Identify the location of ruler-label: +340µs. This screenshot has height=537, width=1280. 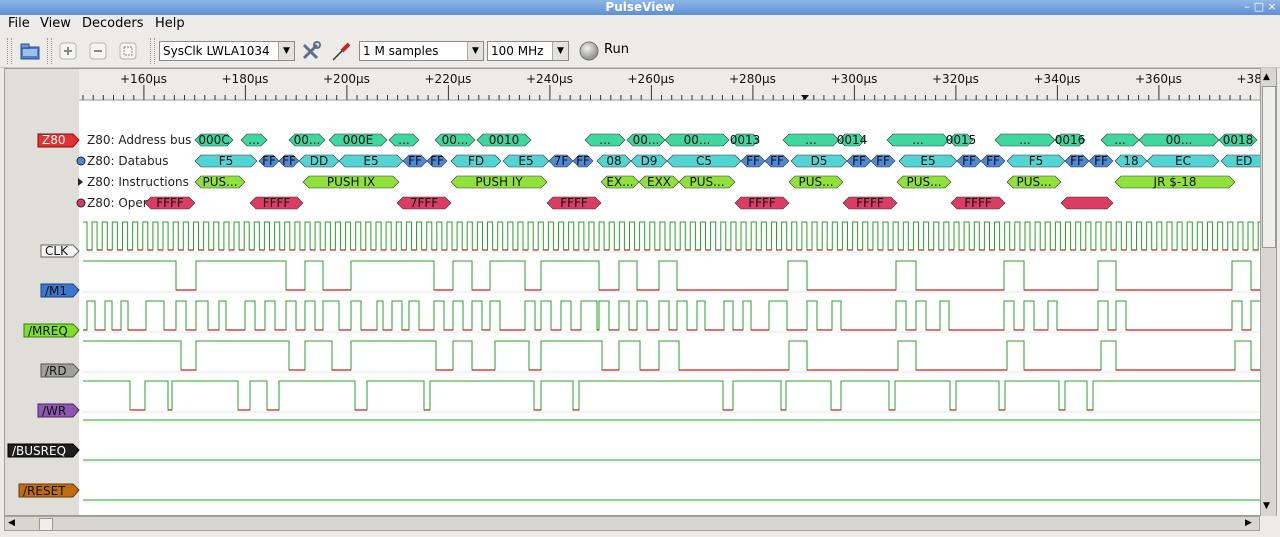
(1057, 79).